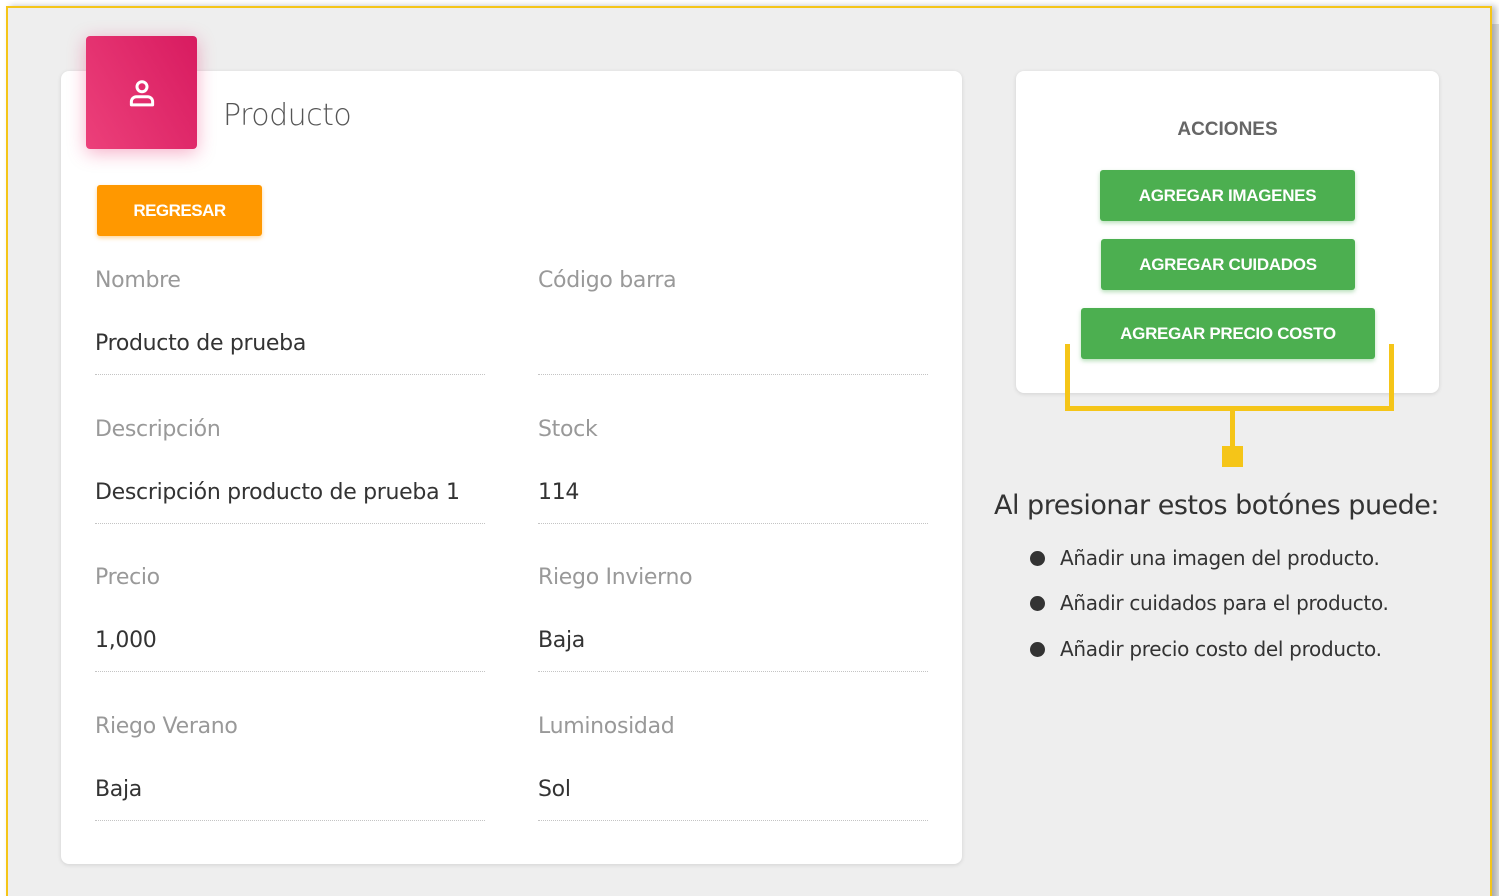  What do you see at coordinates (1232, 456) in the screenshot?
I see `bracket-anchor` at bounding box center [1232, 456].